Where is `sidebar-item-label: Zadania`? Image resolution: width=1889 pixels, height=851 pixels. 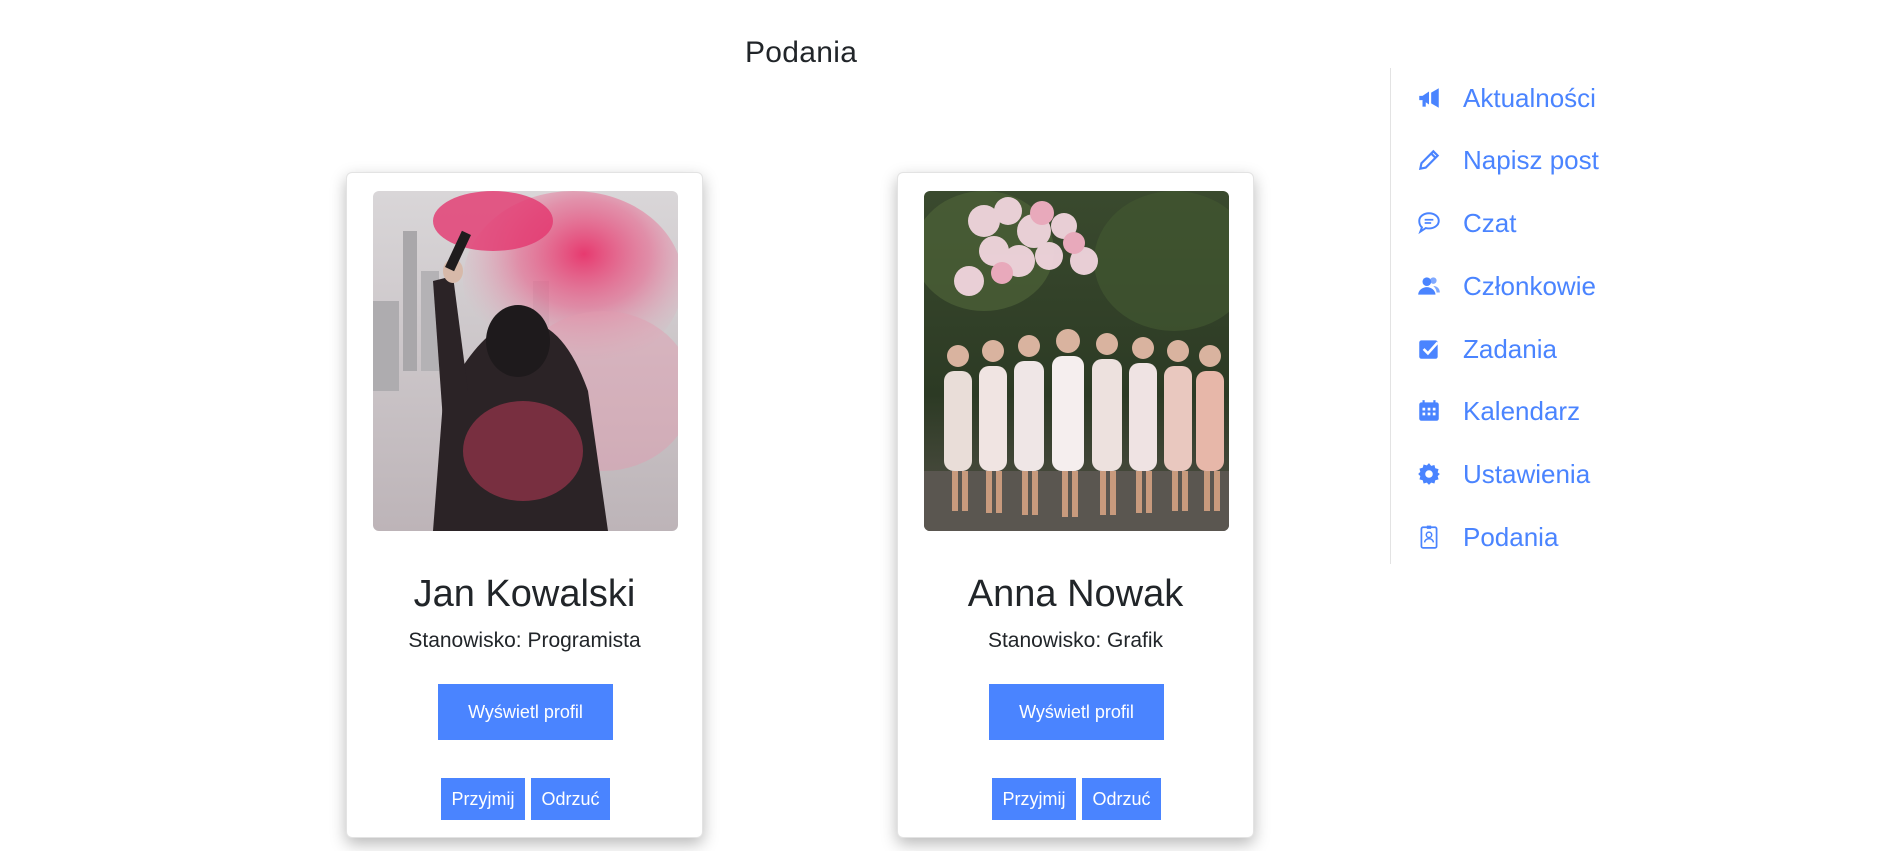 sidebar-item-label: Zadania is located at coordinates (1510, 348).